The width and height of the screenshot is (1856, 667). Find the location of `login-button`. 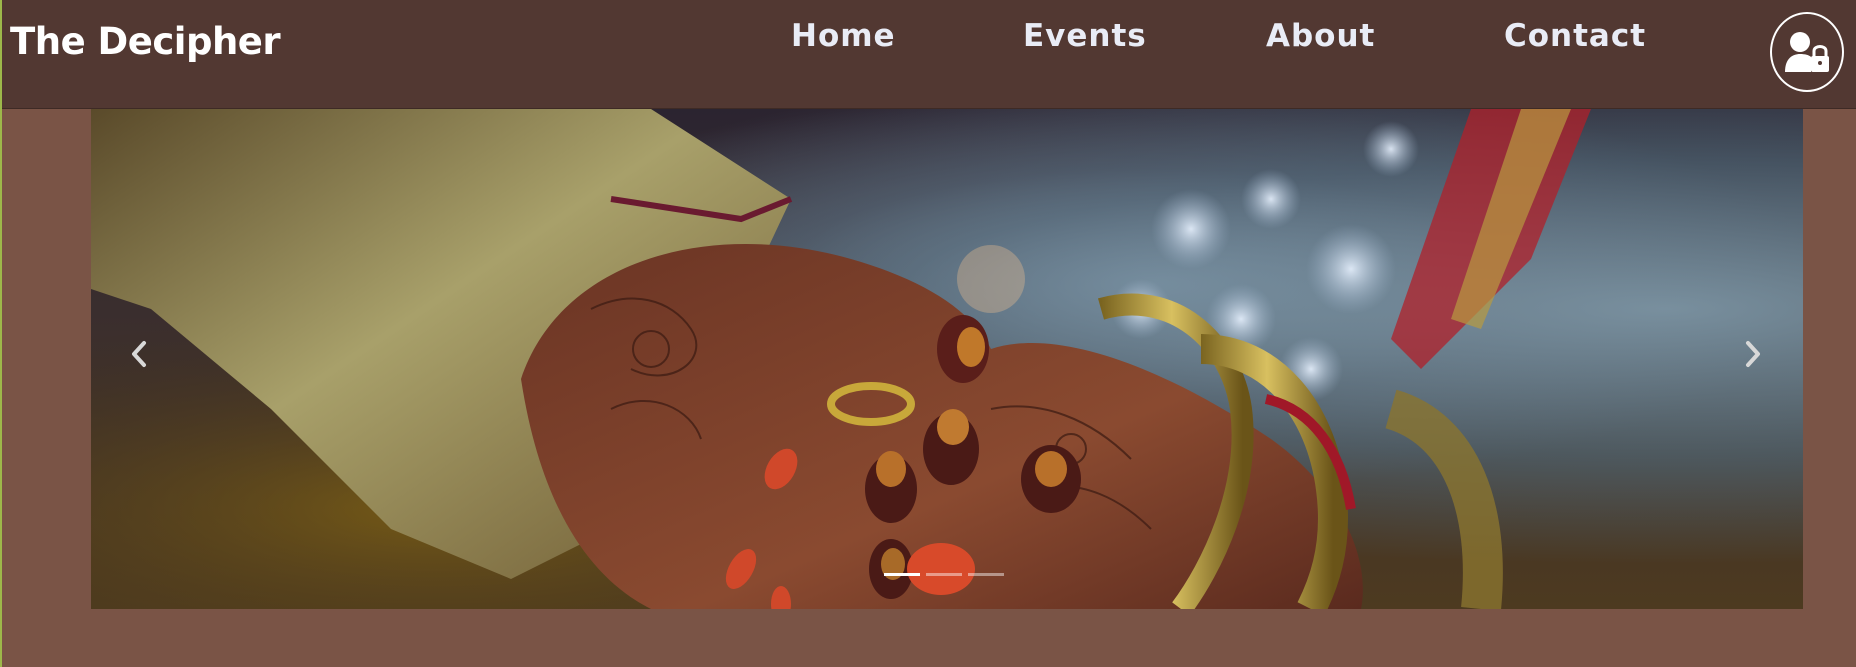

login-button is located at coordinates (1807, 52).